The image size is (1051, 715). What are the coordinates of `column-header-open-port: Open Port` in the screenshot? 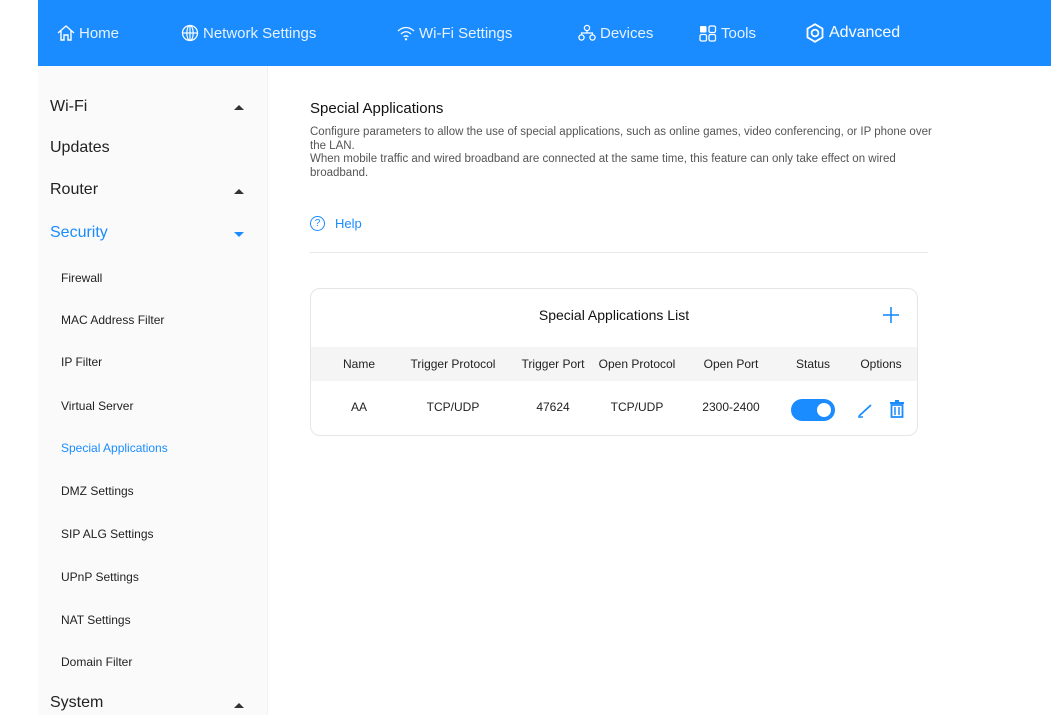 It's located at (731, 364).